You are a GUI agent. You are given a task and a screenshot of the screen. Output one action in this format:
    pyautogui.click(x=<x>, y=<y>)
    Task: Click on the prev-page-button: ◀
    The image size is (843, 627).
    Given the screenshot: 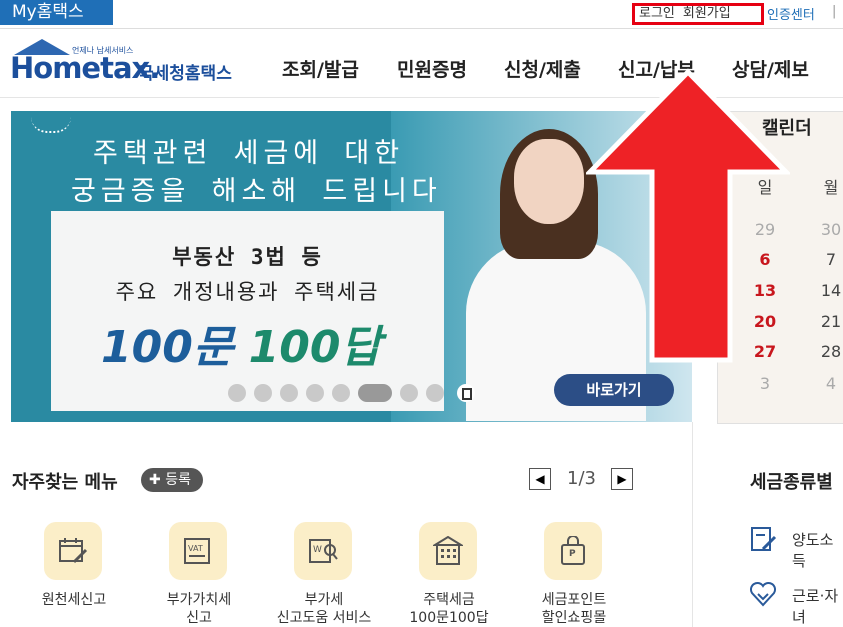 What is the action you would take?
    pyautogui.click(x=540, y=479)
    